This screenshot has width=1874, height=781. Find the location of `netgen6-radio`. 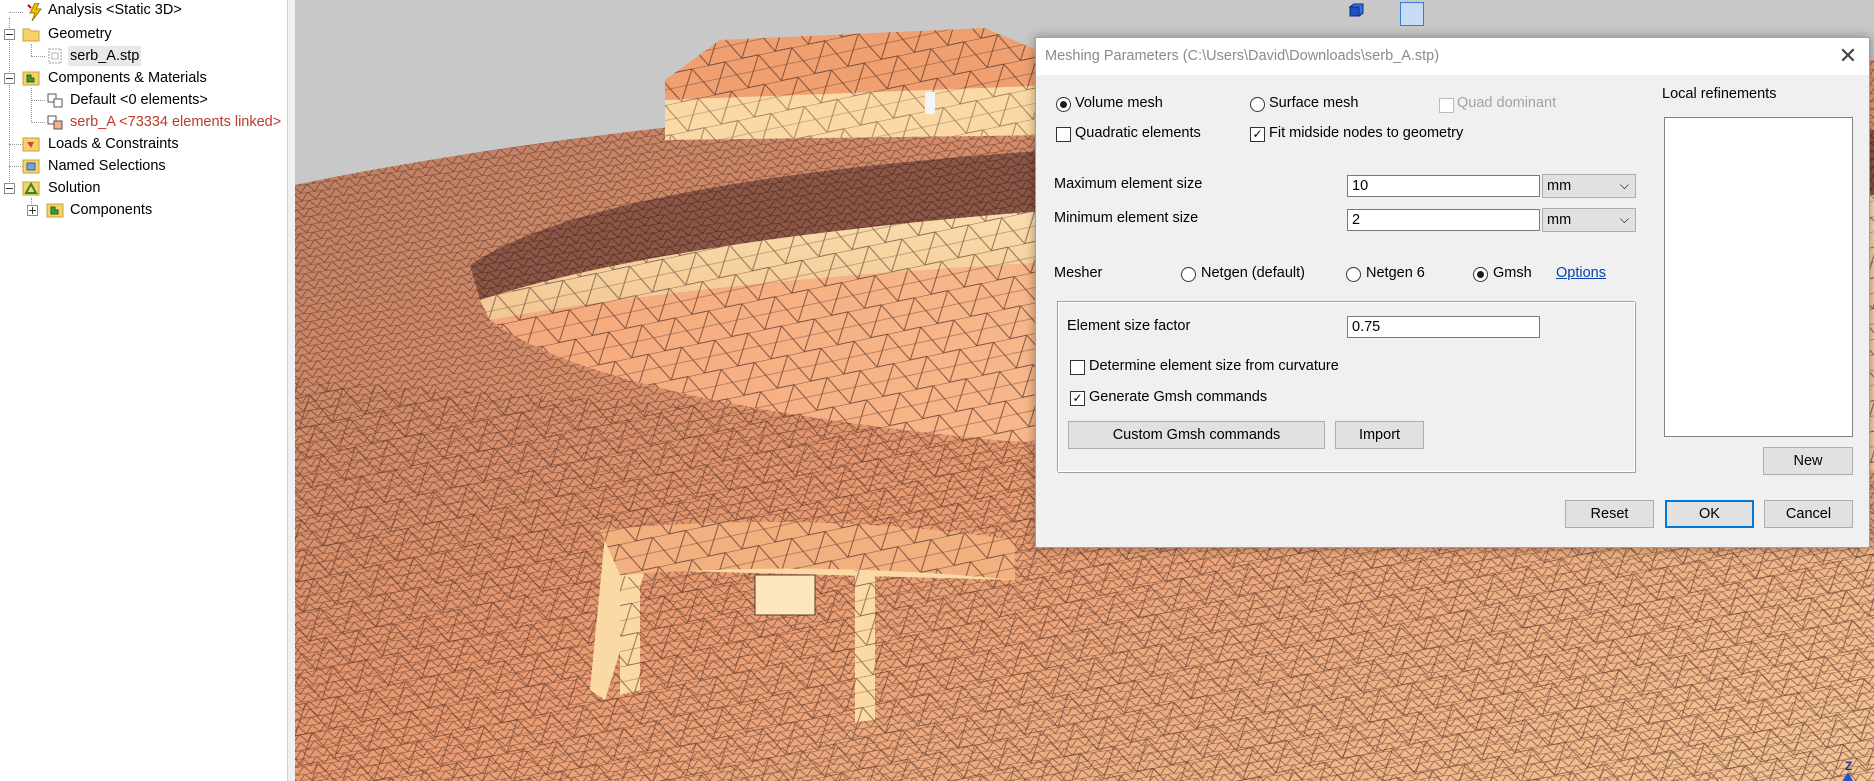

netgen6-radio is located at coordinates (1353, 274).